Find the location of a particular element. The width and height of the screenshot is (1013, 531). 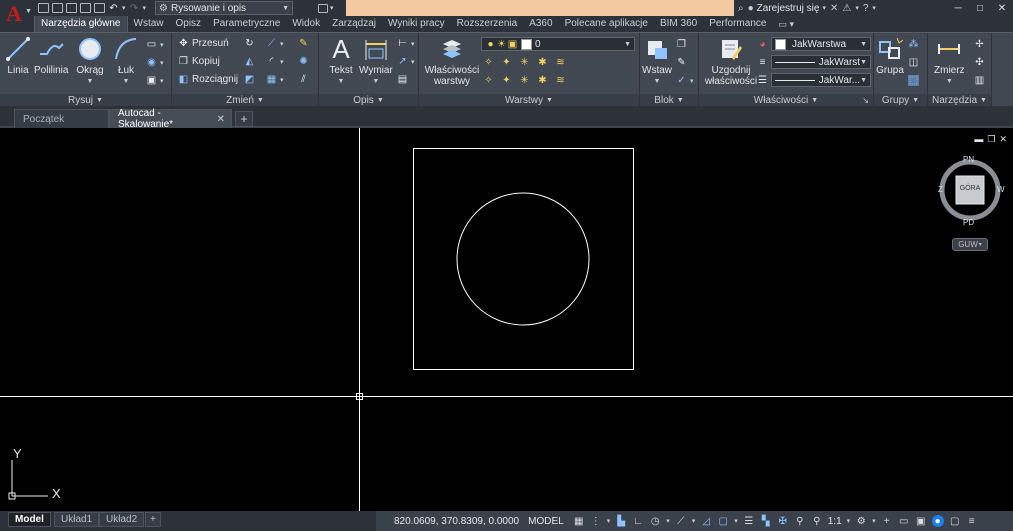

open-file-icon is located at coordinates (57, 8).